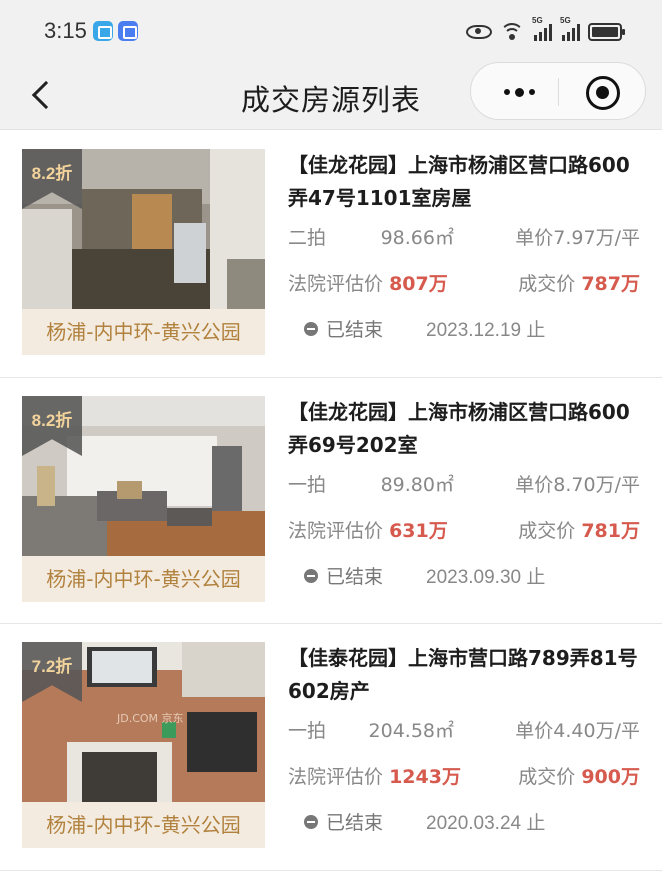  What do you see at coordinates (411, 731) in the screenshot?
I see `floor-area: 204.58㎡` at bounding box center [411, 731].